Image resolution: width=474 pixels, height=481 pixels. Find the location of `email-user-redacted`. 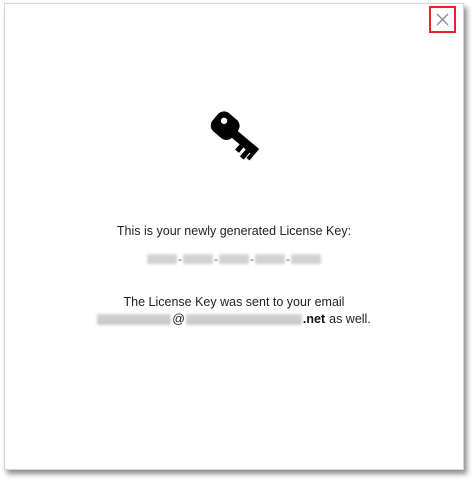

email-user-redacted is located at coordinates (134, 319).